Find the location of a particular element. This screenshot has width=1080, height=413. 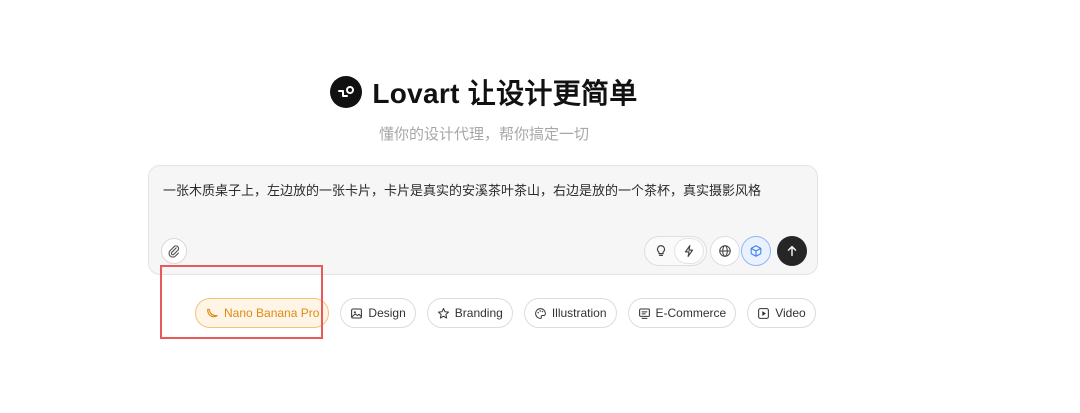

send-button is located at coordinates (792, 251).